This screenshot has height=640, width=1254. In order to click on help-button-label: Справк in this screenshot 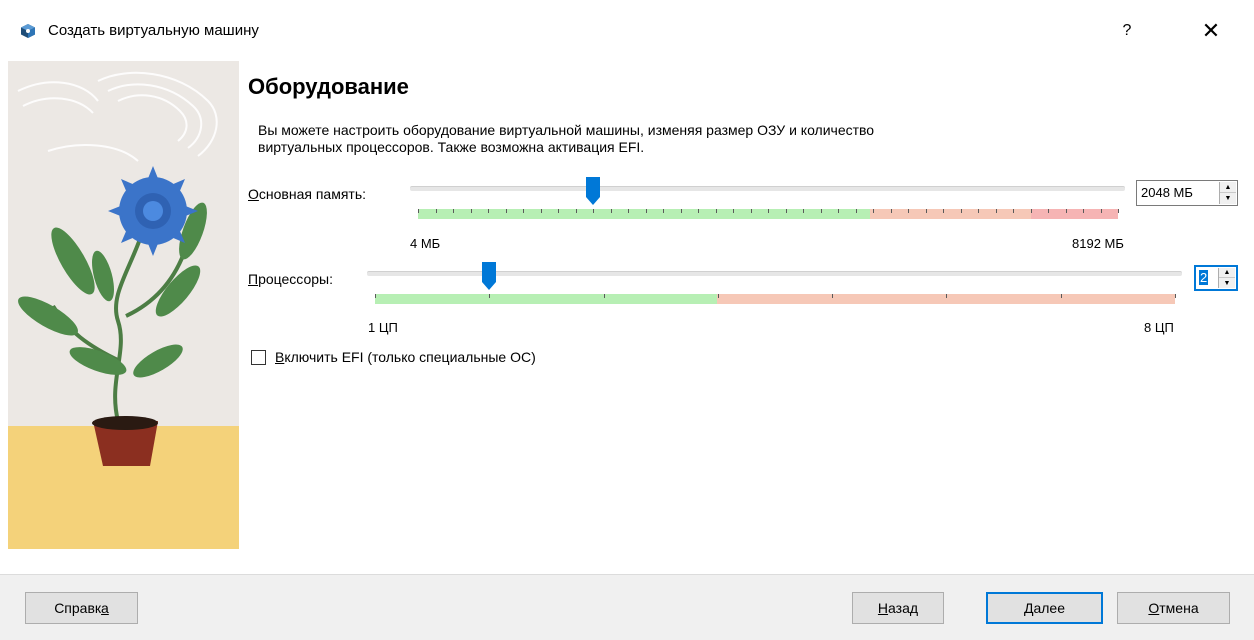, I will do `click(78, 608)`.